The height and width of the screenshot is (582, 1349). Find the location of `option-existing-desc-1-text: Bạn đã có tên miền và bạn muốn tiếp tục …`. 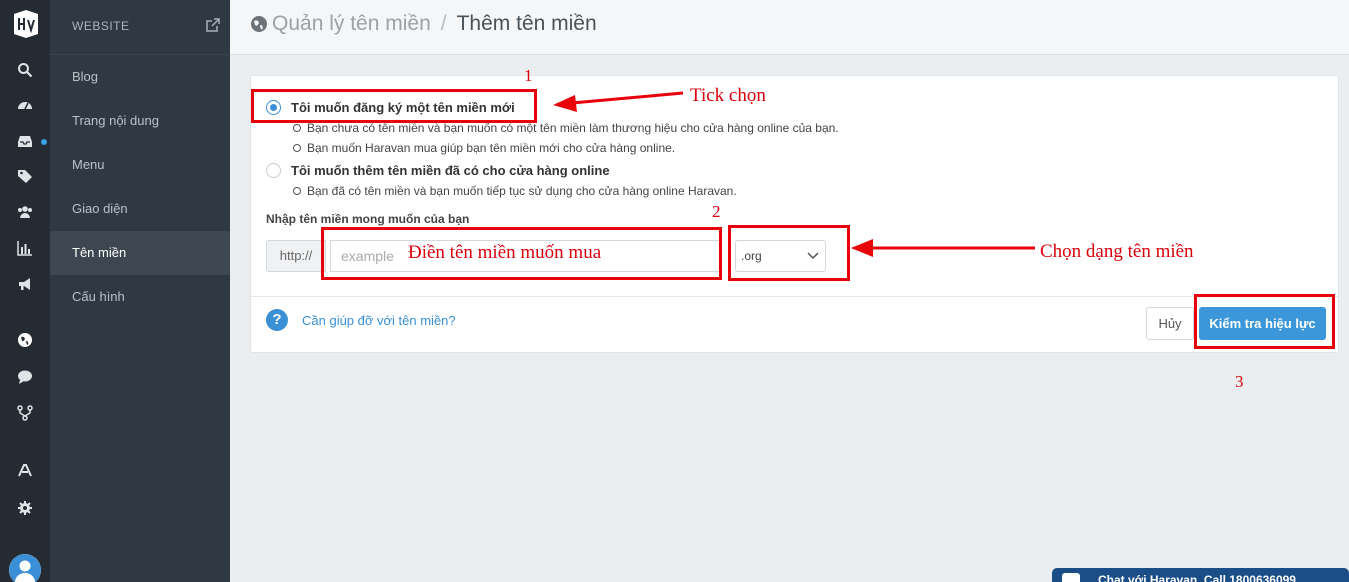

option-existing-desc-1-text: Bạn đã có tên miền và bạn muốn tiếp tục … is located at coordinates (522, 191).